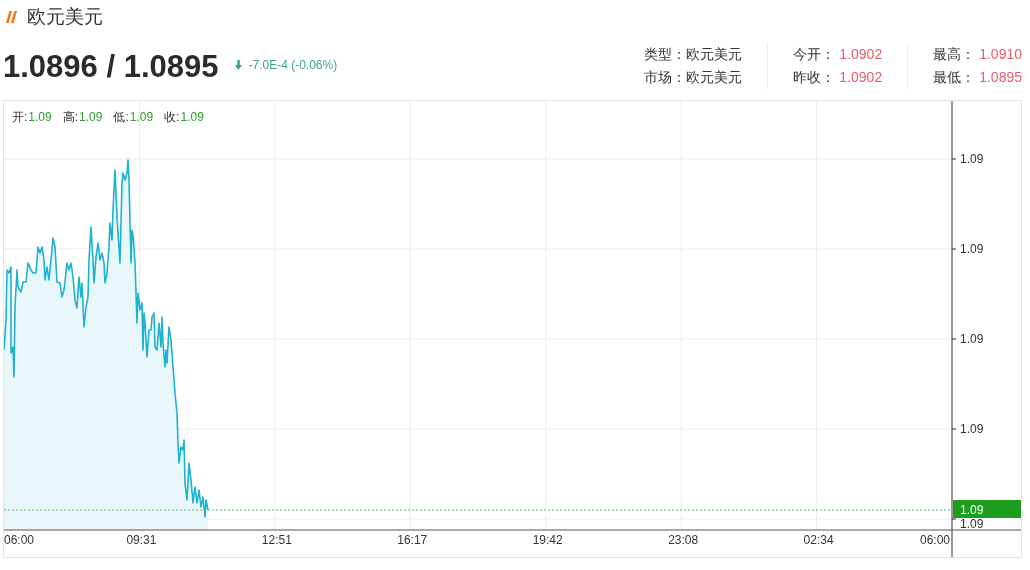 This screenshot has width=1030, height=570. Describe the element at coordinates (412, 540) in the screenshot. I see `x-axis-label: 16:17` at that location.